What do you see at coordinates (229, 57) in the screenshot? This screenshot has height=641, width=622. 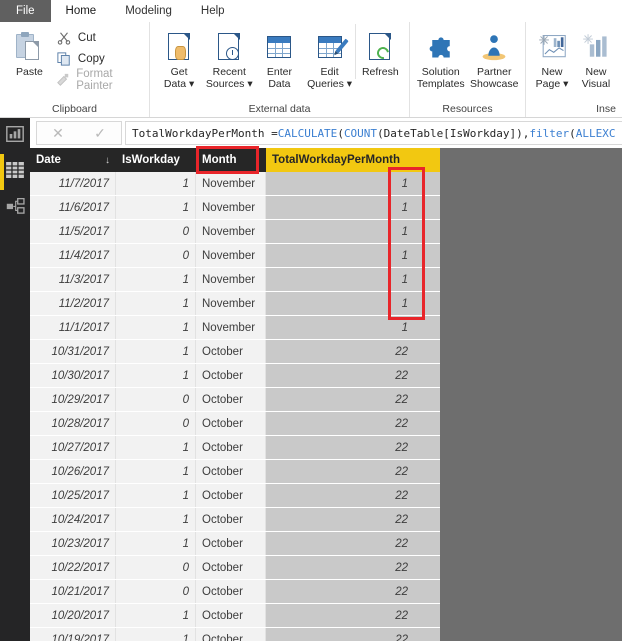 I see `recent-sources-button: Recent Sources ▾` at bounding box center [229, 57].